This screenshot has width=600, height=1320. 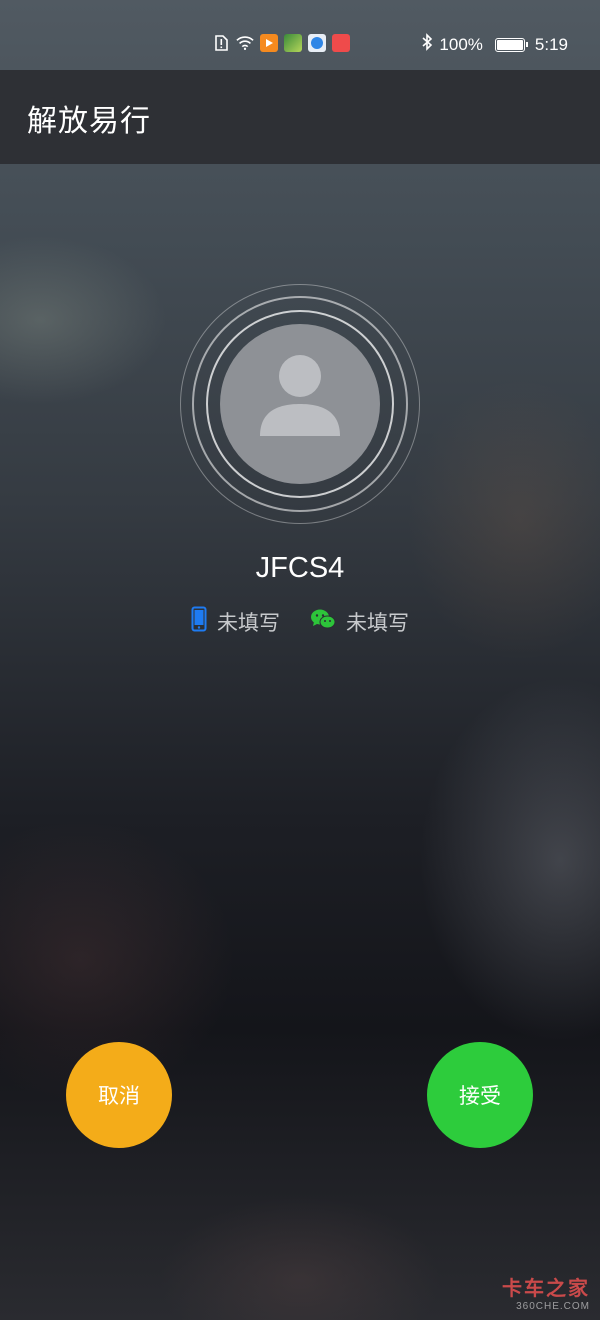 What do you see at coordinates (546, 1288) in the screenshot?
I see `watermark-main: 卡车之家` at bounding box center [546, 1288].